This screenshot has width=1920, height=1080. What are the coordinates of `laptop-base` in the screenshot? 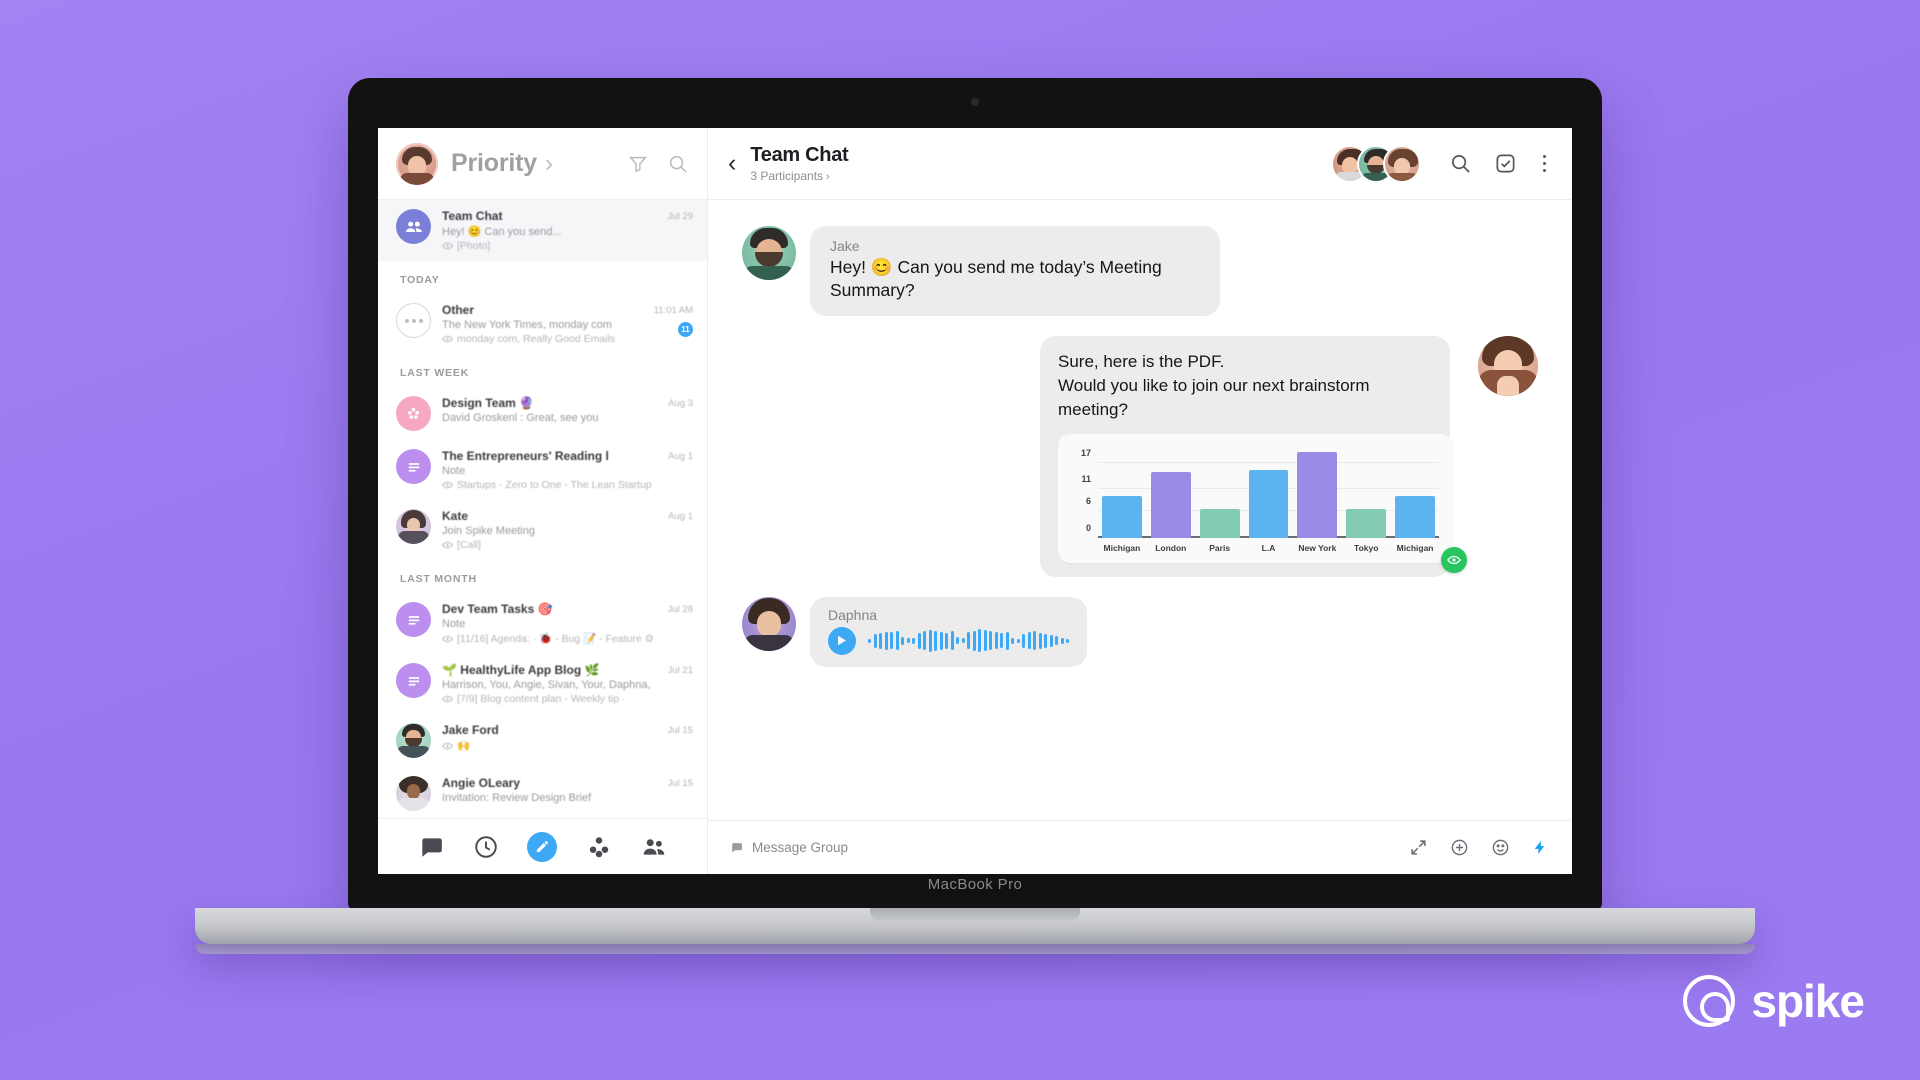 It's located at (975, 931).